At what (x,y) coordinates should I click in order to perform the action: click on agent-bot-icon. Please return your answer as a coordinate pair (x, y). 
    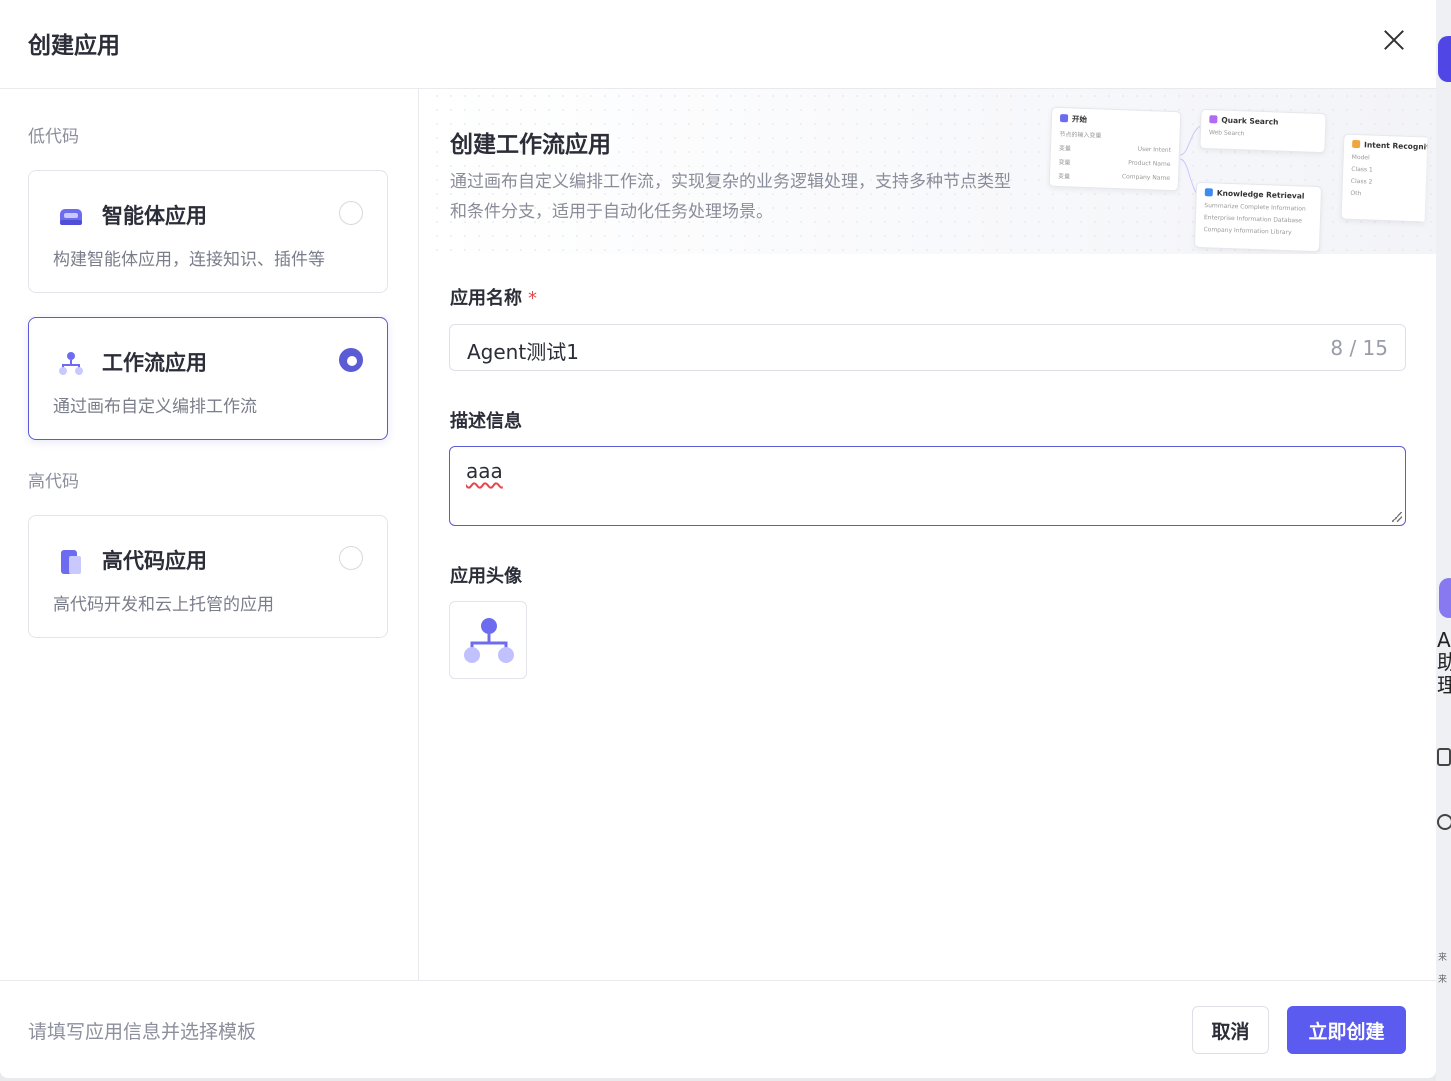
    Looking at the image, I should click on (71, 217).